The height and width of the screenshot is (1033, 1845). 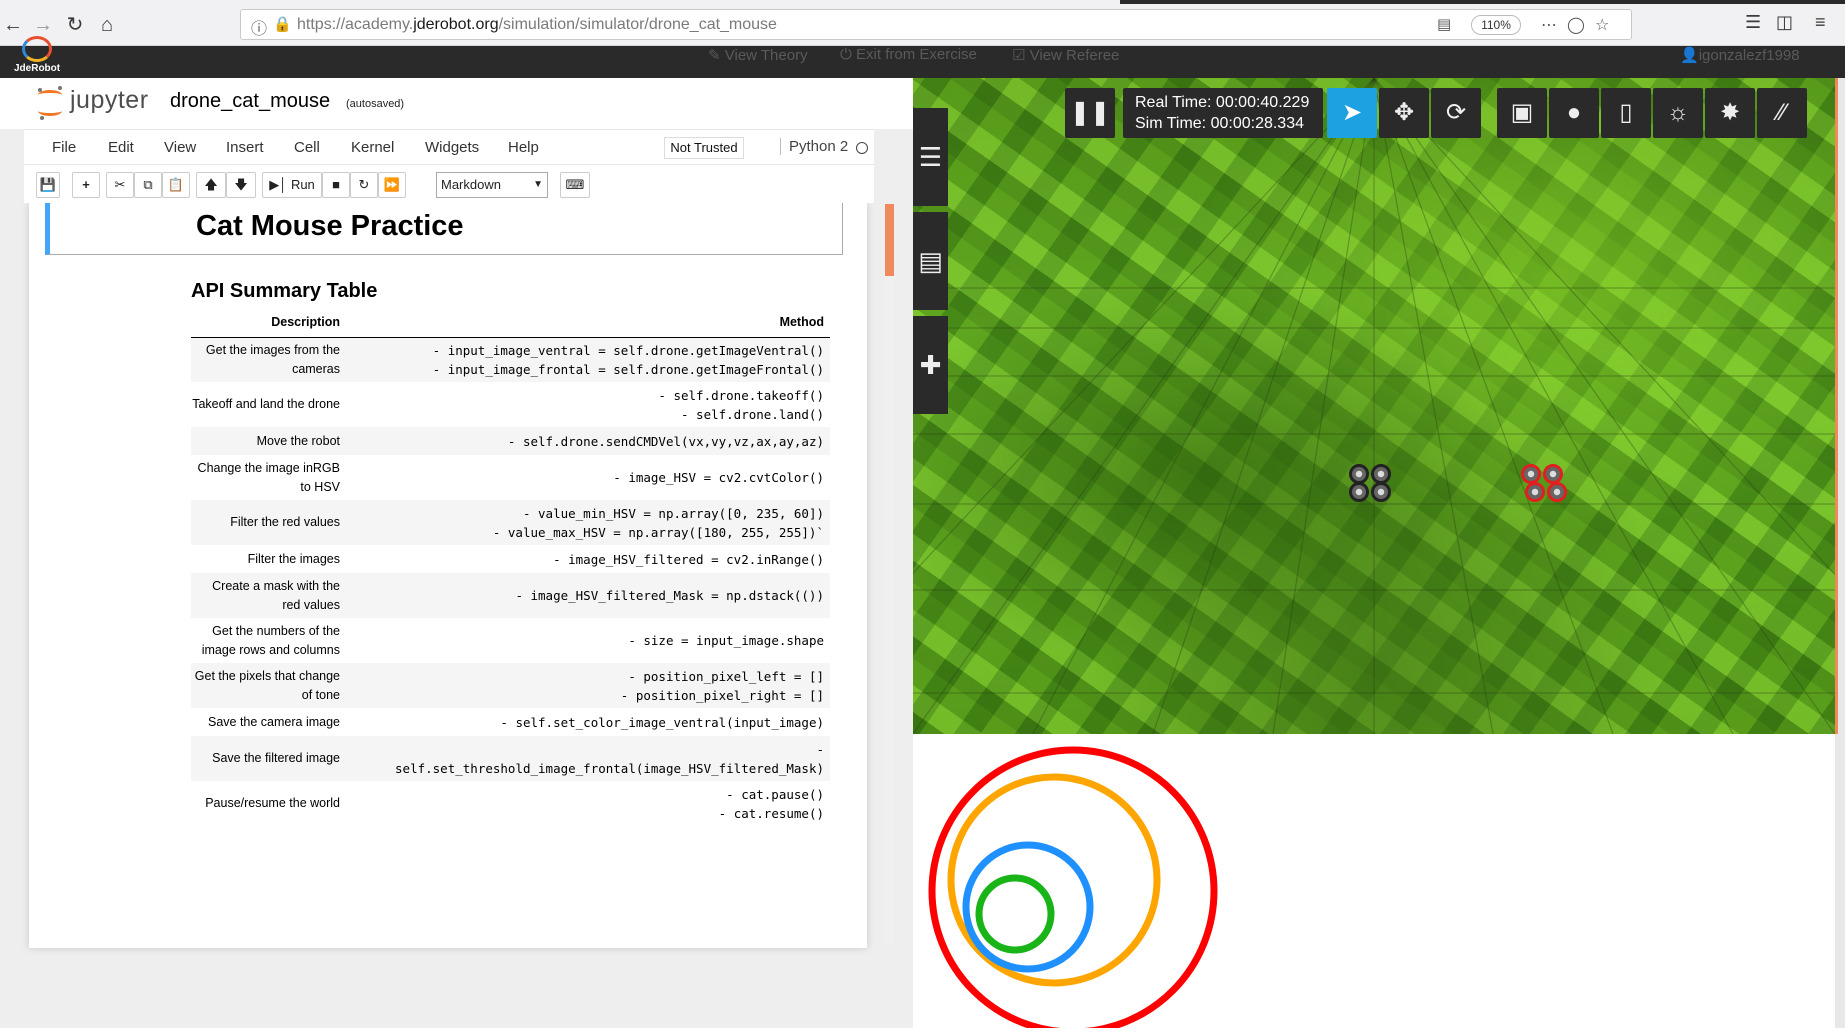 I want to click on select-arrow-icon: ➤, so click(x=1352, y=113).